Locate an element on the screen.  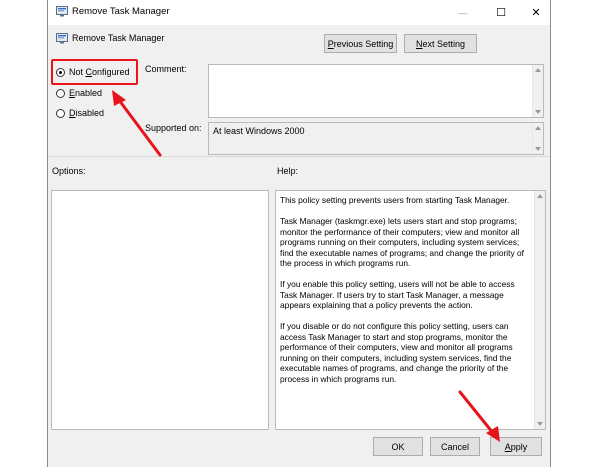
maximize-button: ☐ is located at coordinates (501, 12).